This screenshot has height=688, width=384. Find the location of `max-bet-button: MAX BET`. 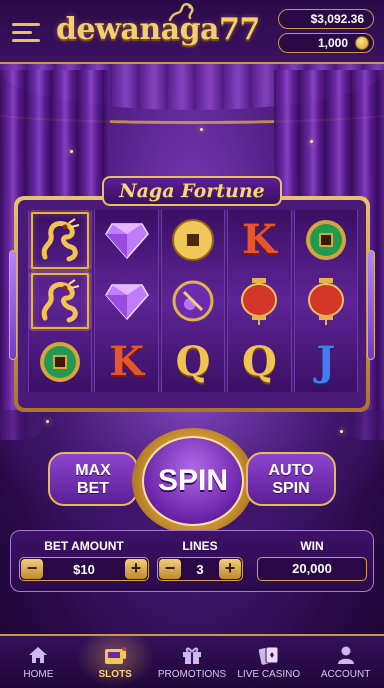

max-bet-button: MAX BET is located at coordinates (93, 479).